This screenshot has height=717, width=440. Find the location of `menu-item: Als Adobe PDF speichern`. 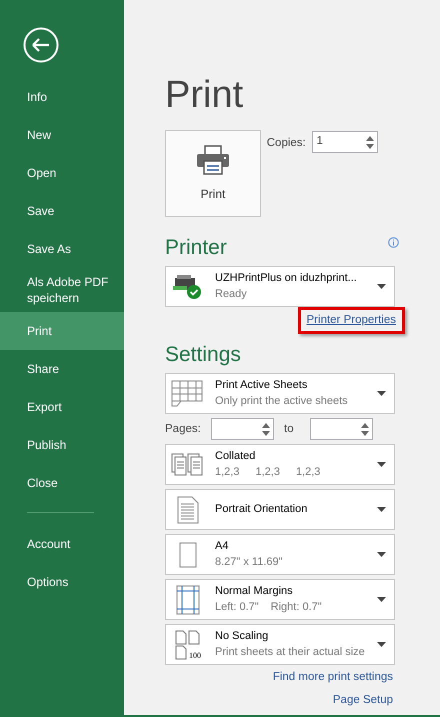

menu-item: Als Adobe PDF speichern is located at coordinates (62, 290).